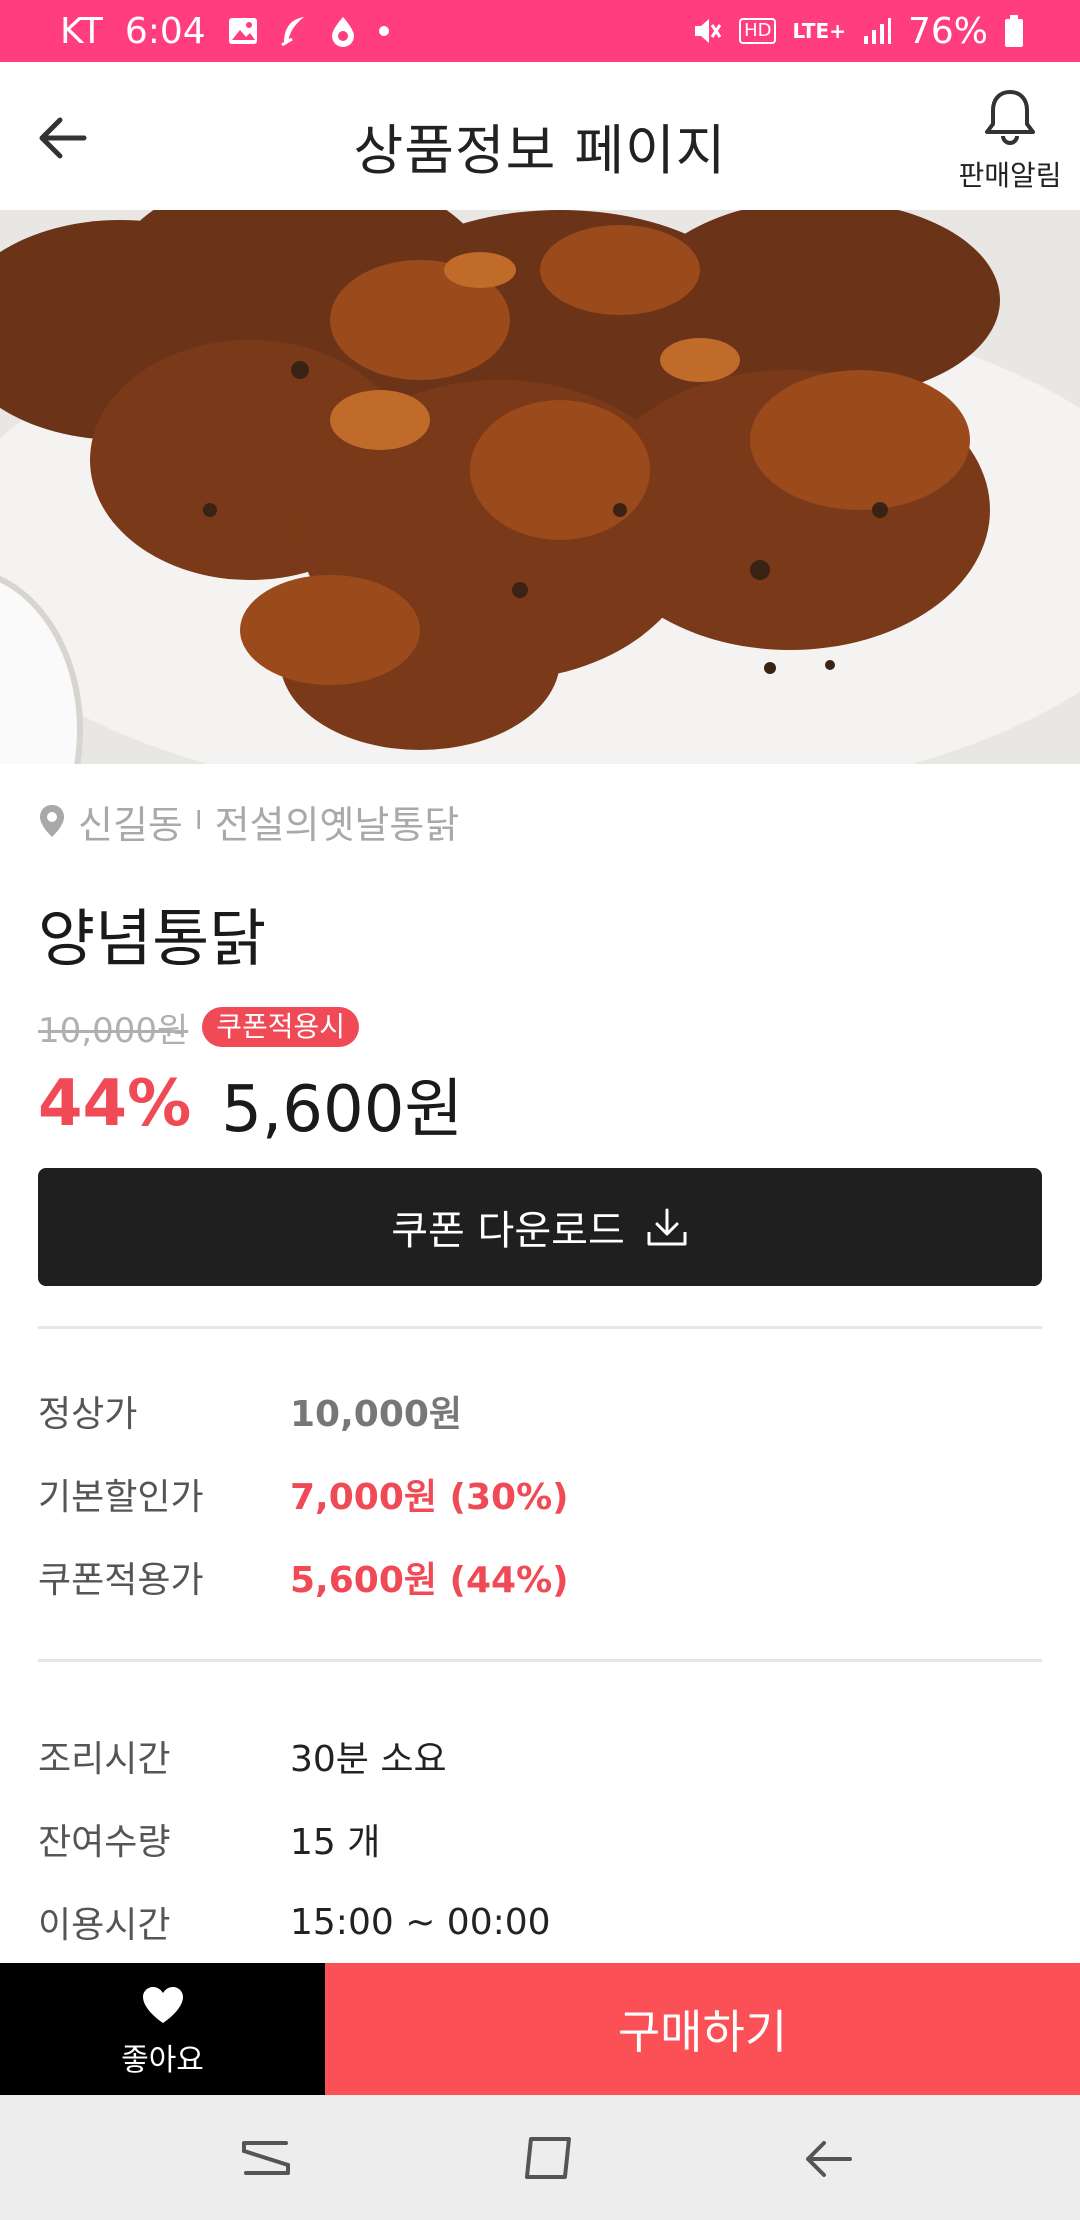  What do you see at coordinates (198, 821) in the screenshot?
I see `location-separator: I` at bounding box center [198, 821].